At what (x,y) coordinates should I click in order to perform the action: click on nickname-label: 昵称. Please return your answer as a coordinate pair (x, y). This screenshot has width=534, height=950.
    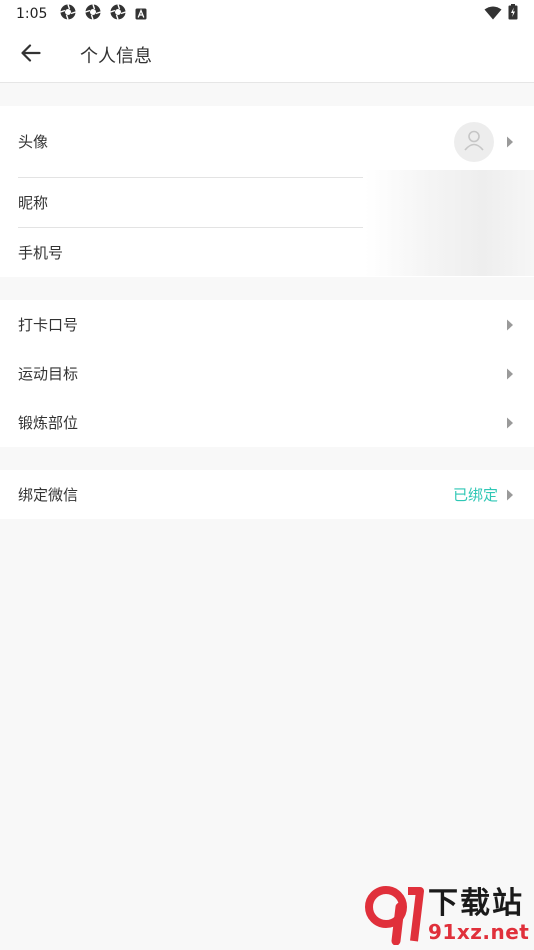
    Looking at the image, I should click on (33, 203).